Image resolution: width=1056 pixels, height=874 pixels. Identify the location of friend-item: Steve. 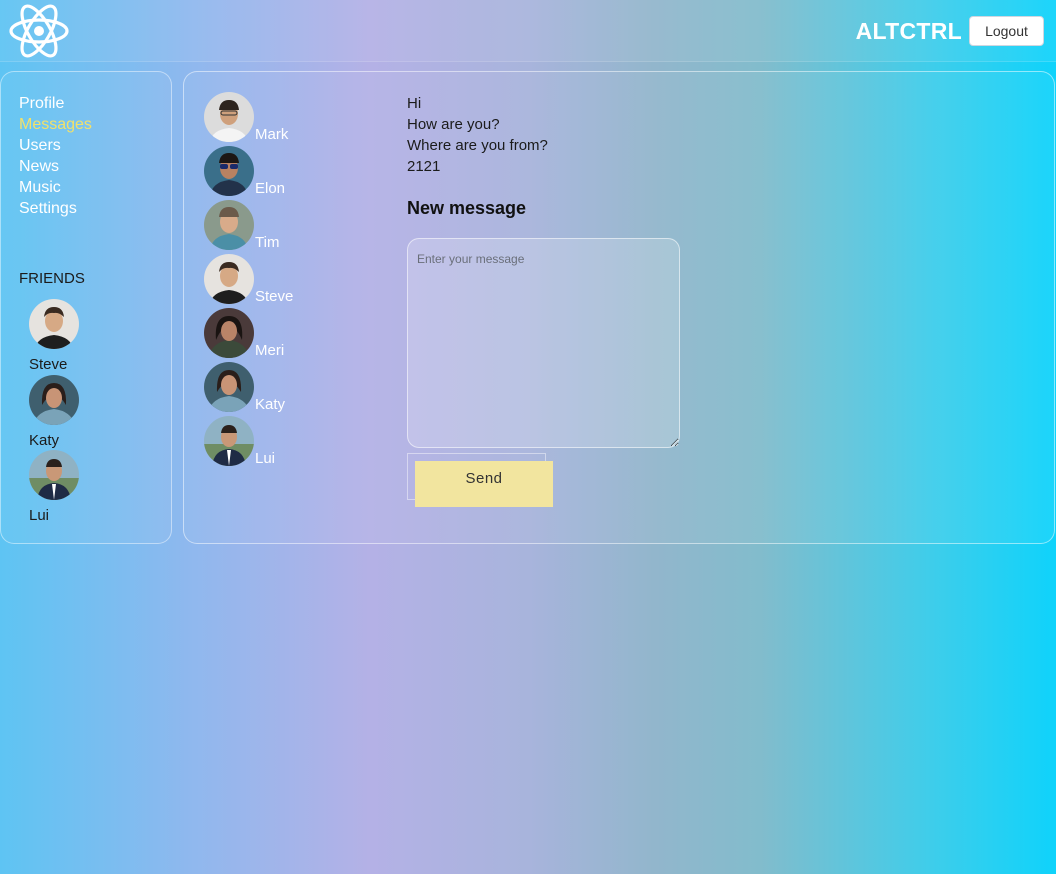
(69, 336).